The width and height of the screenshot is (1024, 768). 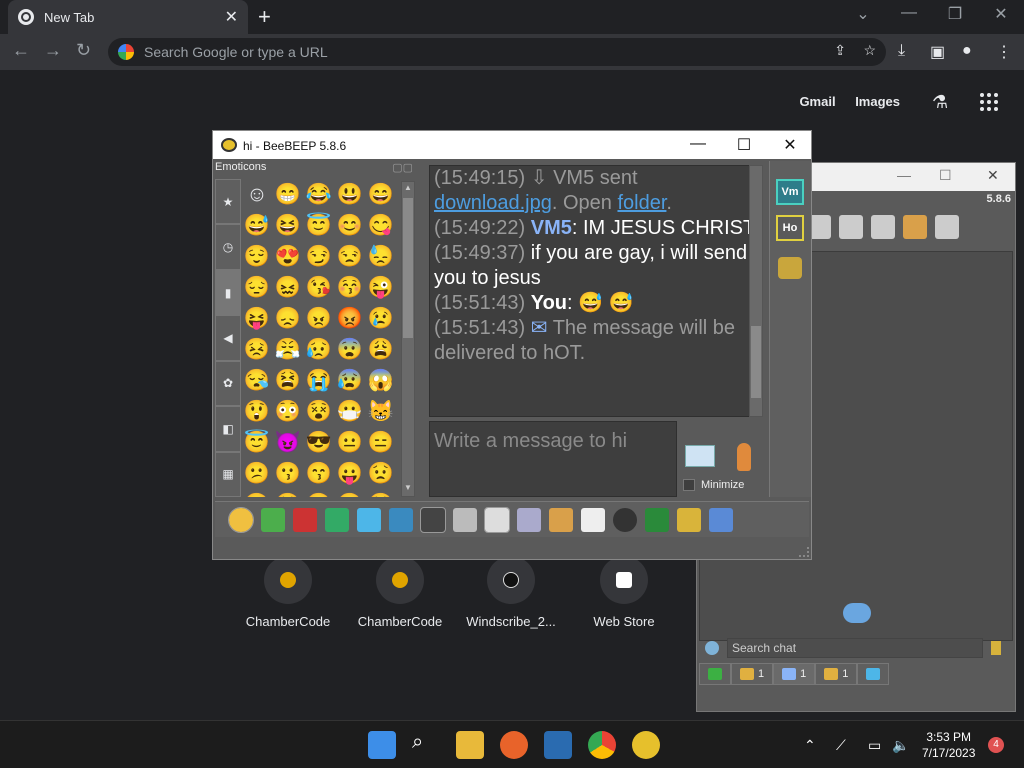 I want to click on beebeep-icon, so click(x=646, y=745).